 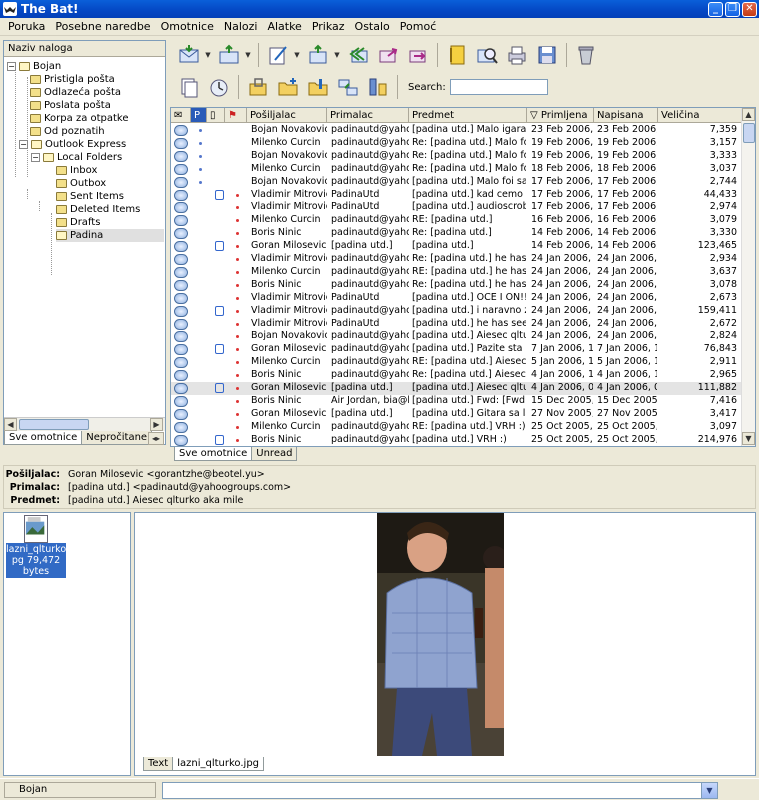 What do you see at coordinates (27, 26) in the screenshot?
I see `menu-poruka: Poruka` at bounding box center [27, 26].